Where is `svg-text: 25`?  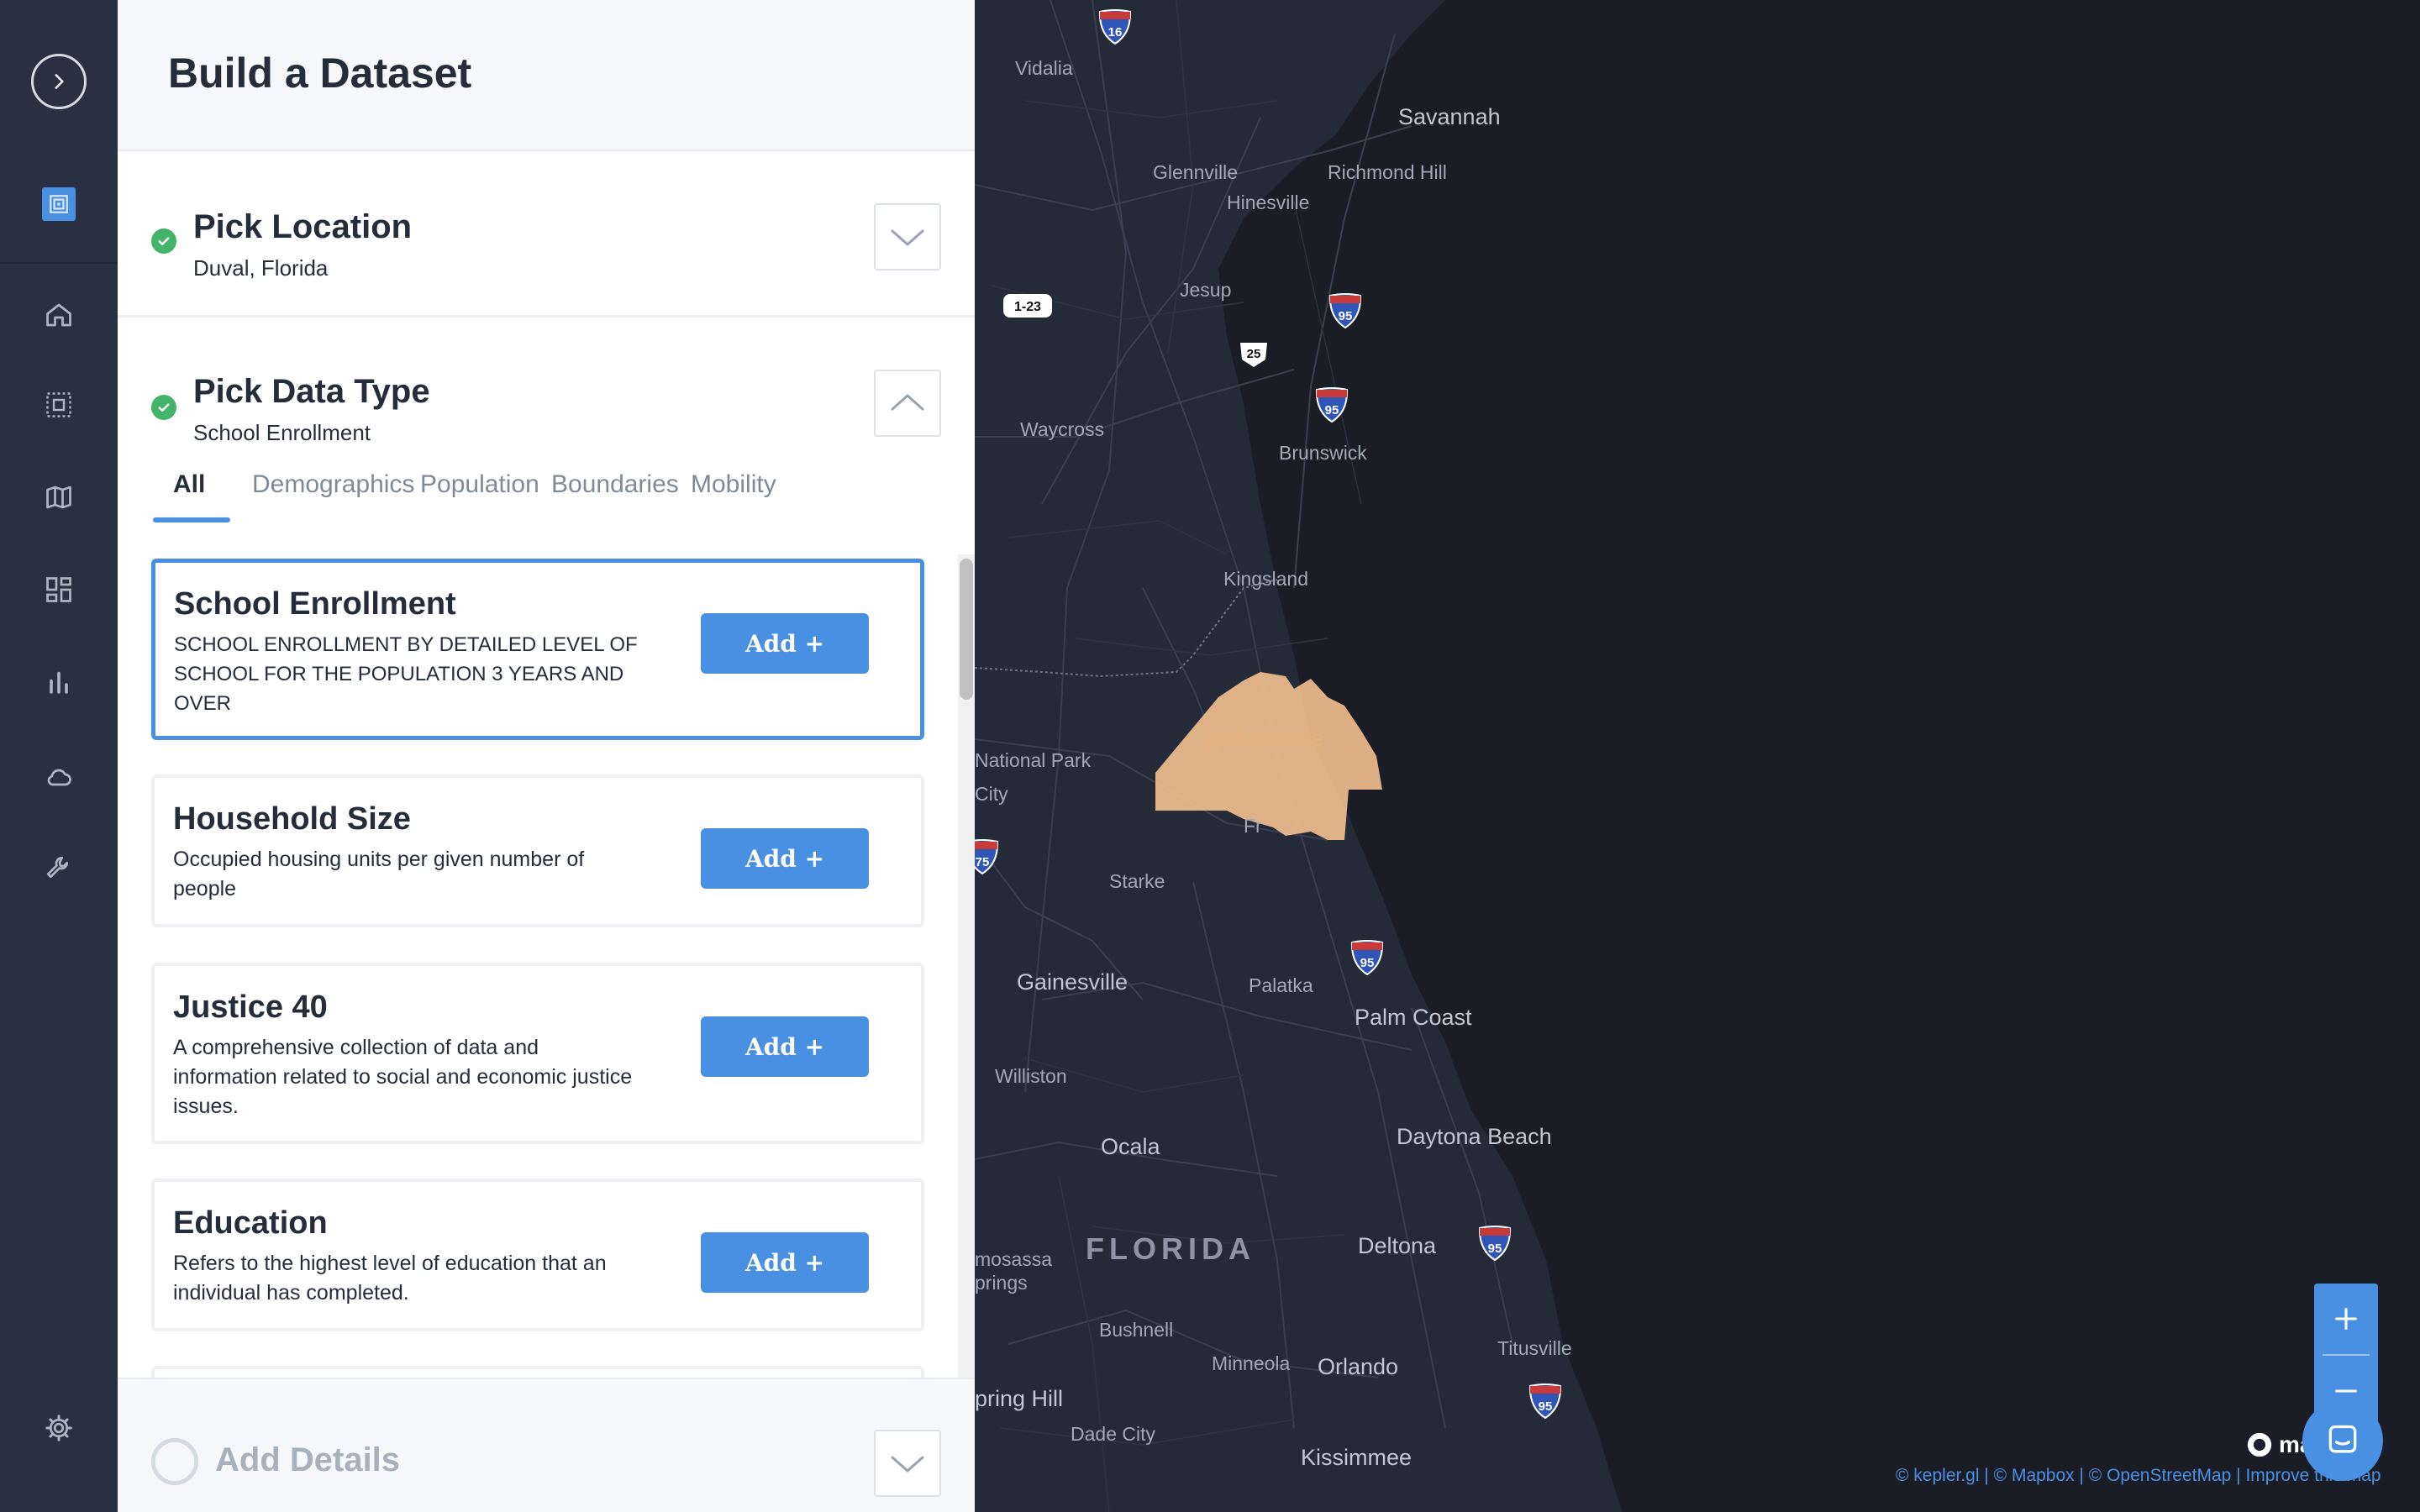
svg-text: 25 is located at coordinates (1254, 354).